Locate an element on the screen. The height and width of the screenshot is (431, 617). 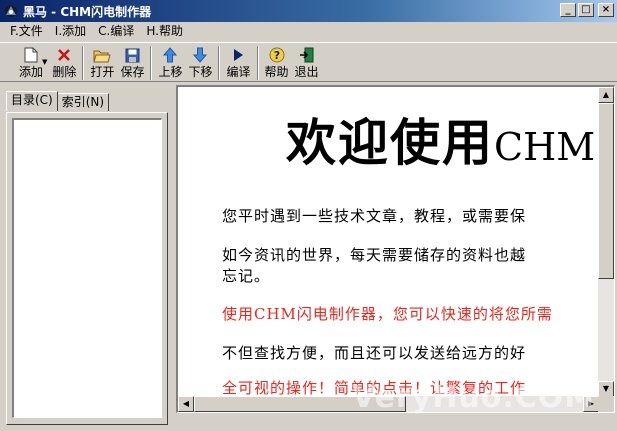
scrollbar-corner is located at coordinates (606, 404).